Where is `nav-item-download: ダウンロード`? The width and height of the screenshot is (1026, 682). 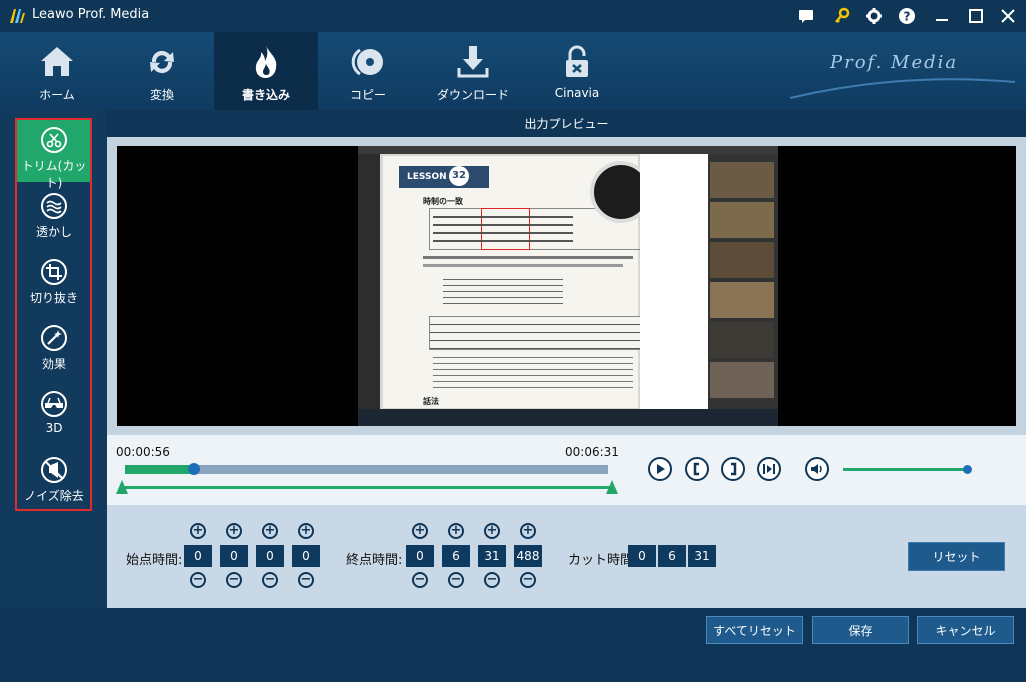 nav-item-download: ダウンロード is located at coordinates (473, 71).